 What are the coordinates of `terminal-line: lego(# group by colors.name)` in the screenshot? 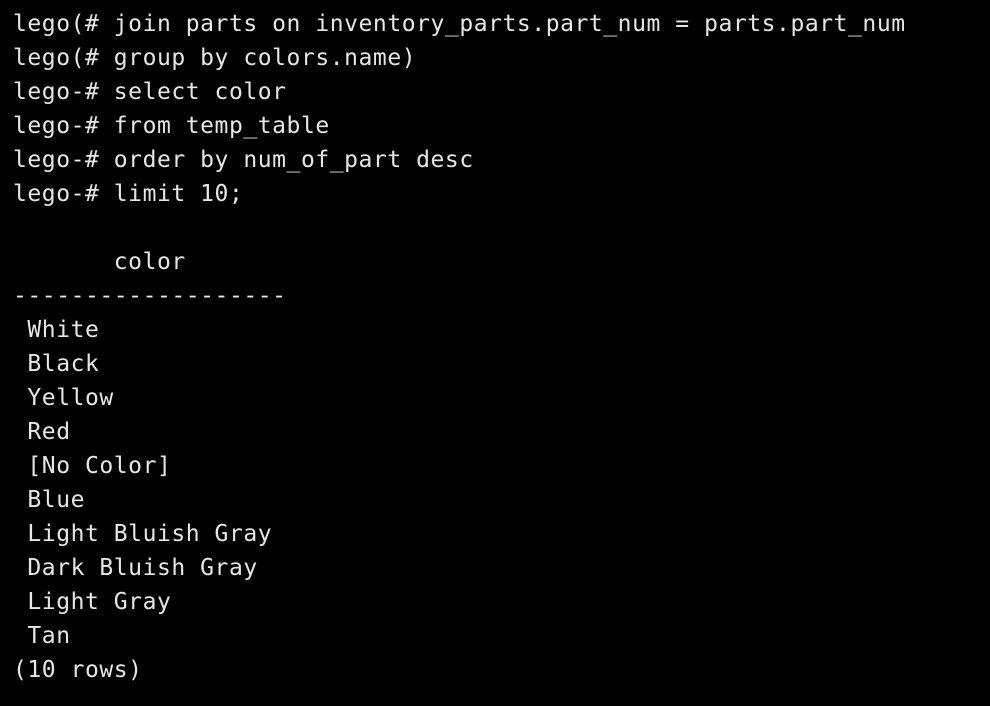 It's located at (501, 58).